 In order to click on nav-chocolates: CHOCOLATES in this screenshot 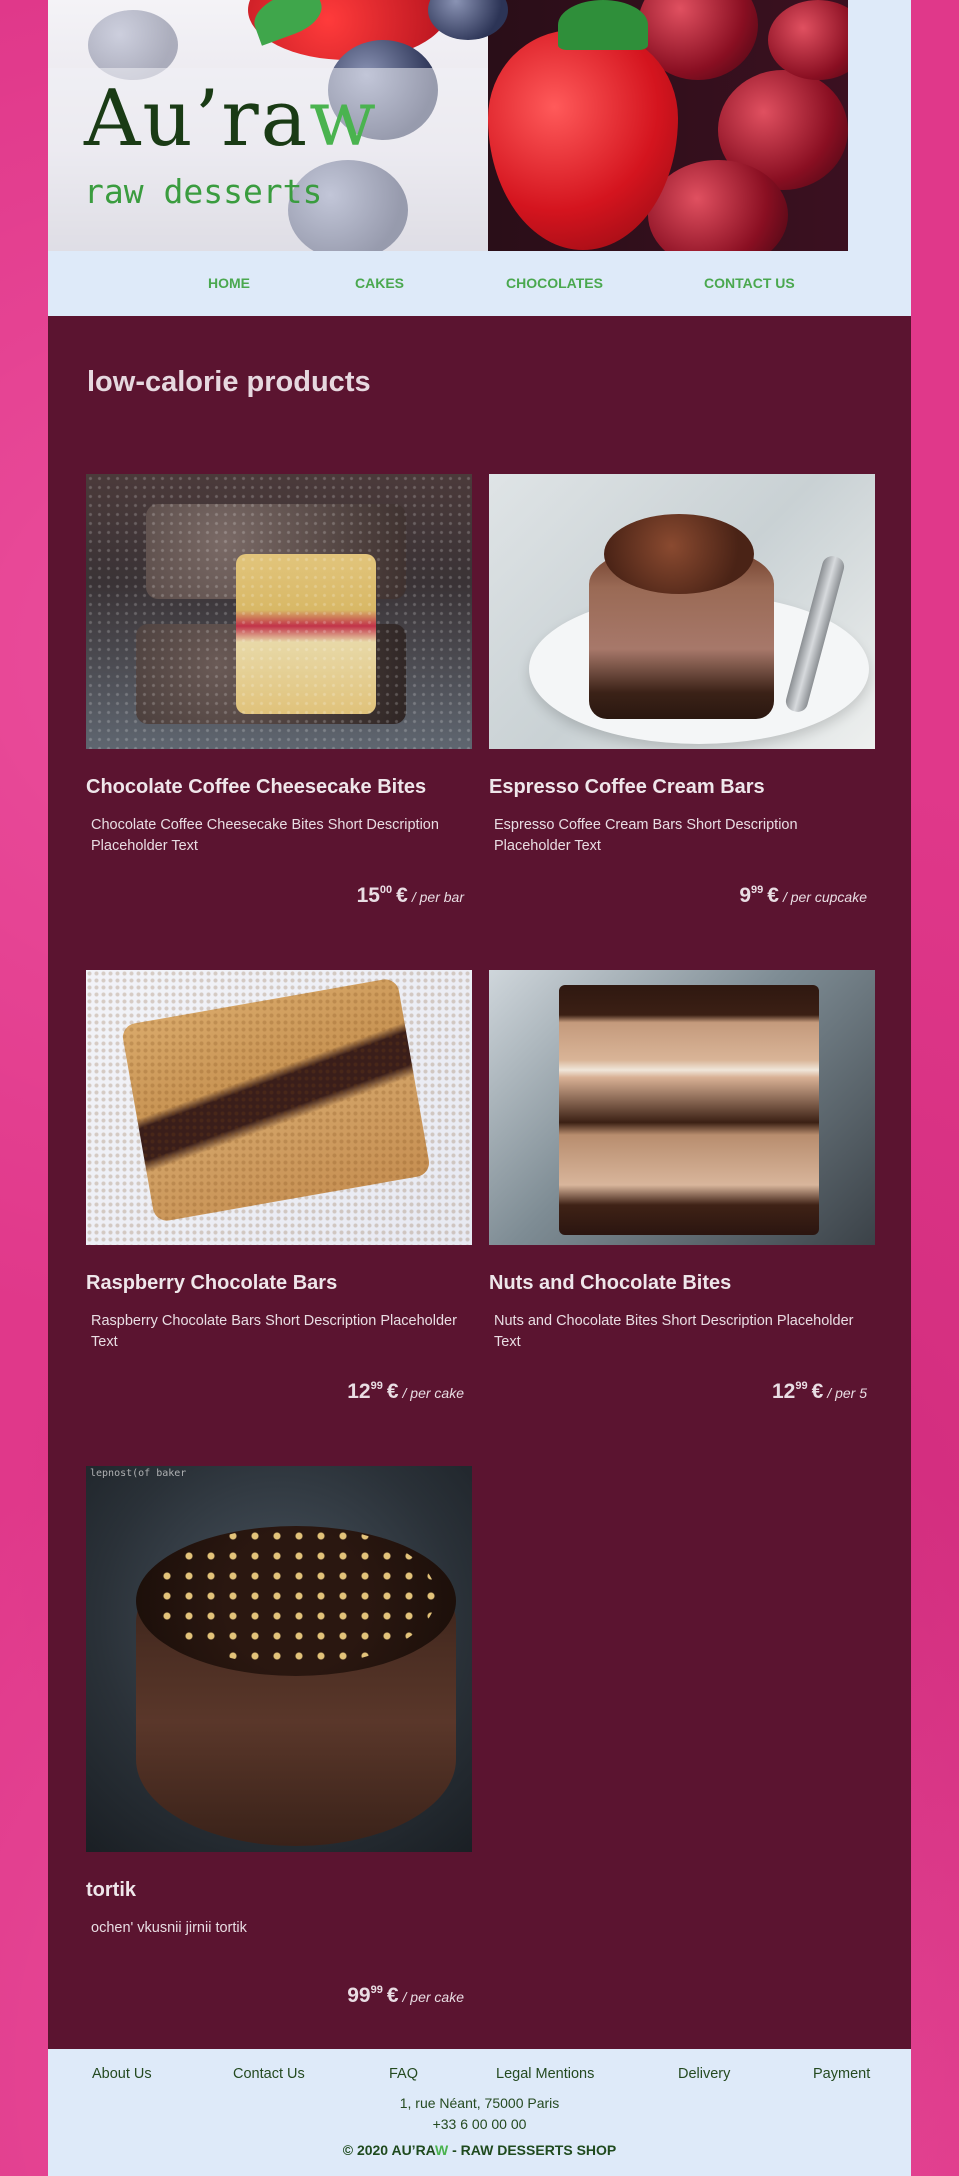, I will do `click(554, 283)`.